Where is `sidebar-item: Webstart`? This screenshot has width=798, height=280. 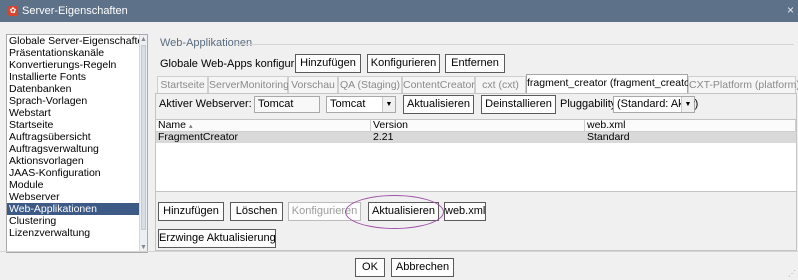
sidebar-item: Webstart is located at coordinates (77, 113).